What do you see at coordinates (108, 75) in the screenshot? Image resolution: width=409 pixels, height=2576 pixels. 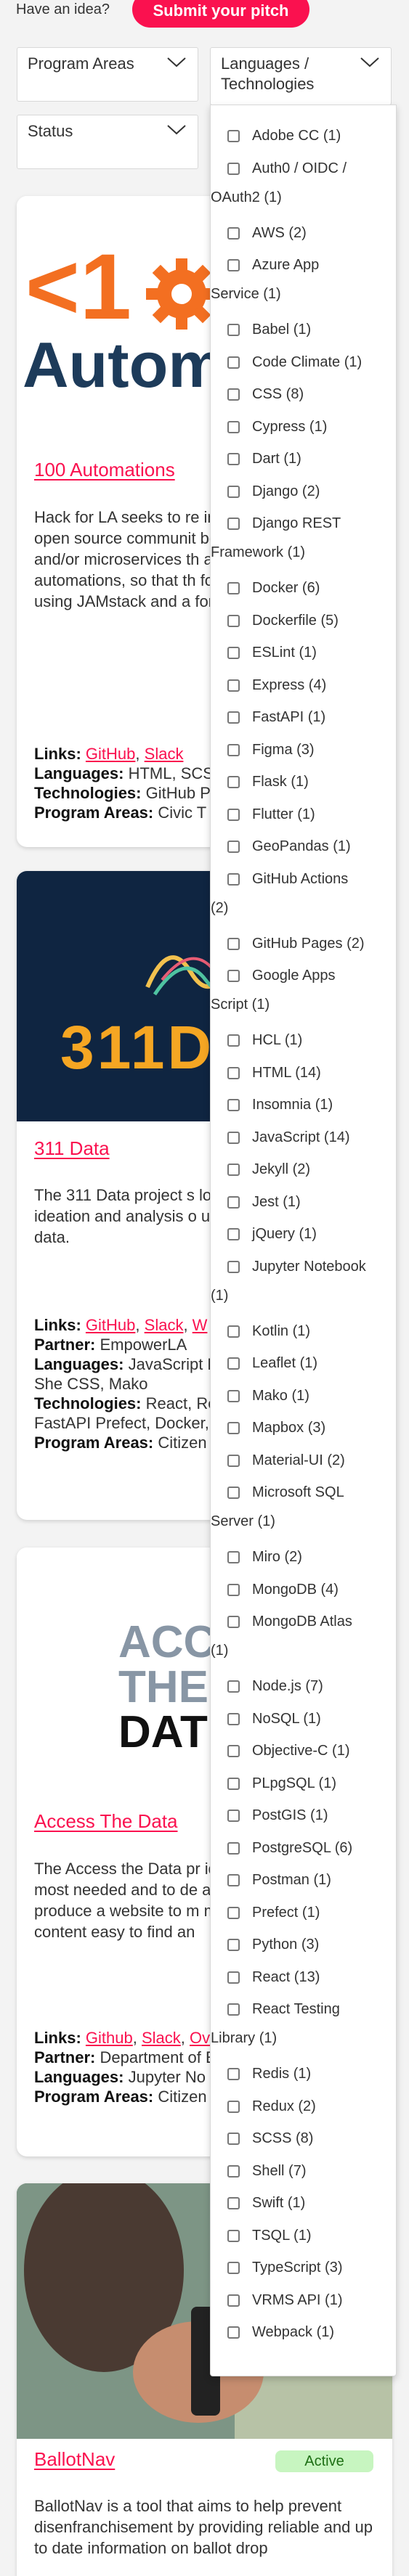 I see `program-areas-select: Program Areas` at bounding box center [108, 75].